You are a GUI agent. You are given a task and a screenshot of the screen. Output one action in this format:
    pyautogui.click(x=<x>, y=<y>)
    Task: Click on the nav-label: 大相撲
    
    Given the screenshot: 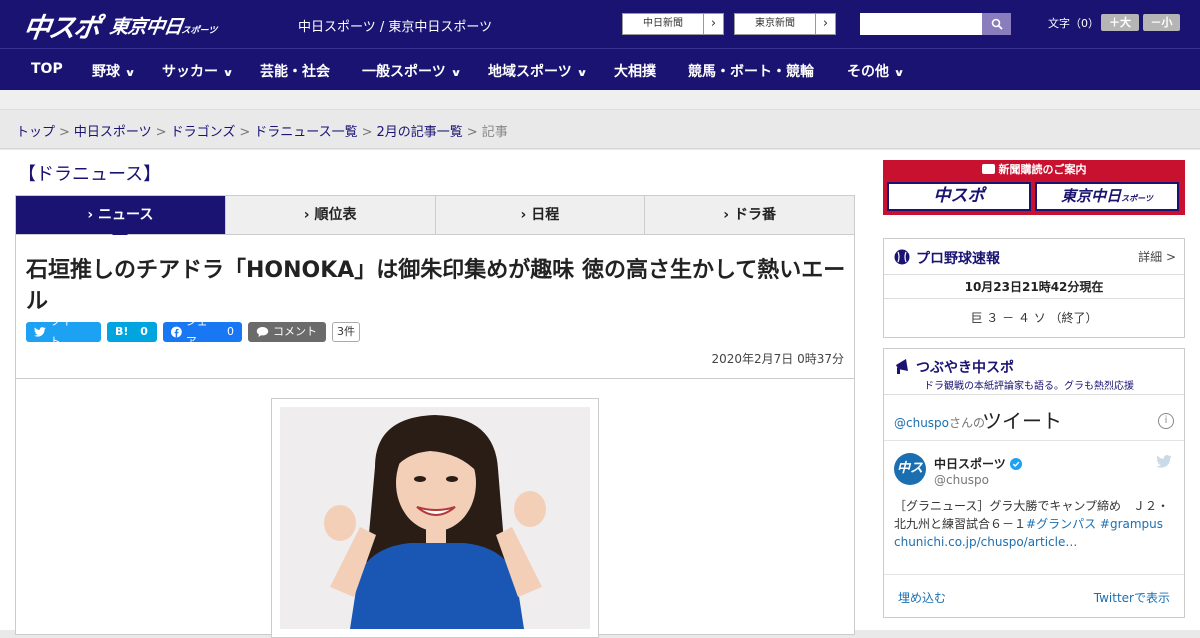 What is the action you would take?
    pyautogui.click(x=635, y=72)
    